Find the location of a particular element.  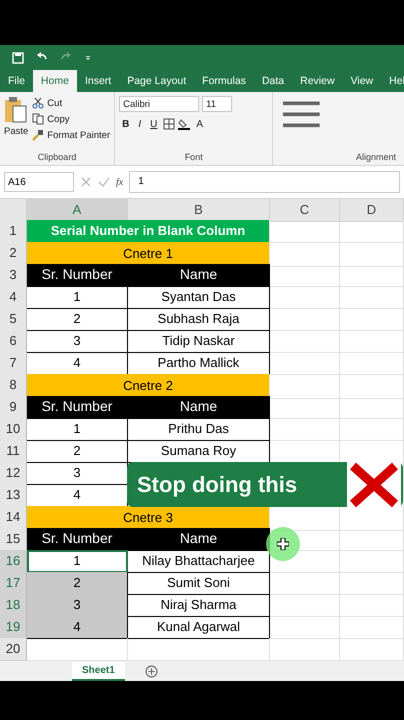

name-cell: Sumit Soni is located at coordinates (199, 583).